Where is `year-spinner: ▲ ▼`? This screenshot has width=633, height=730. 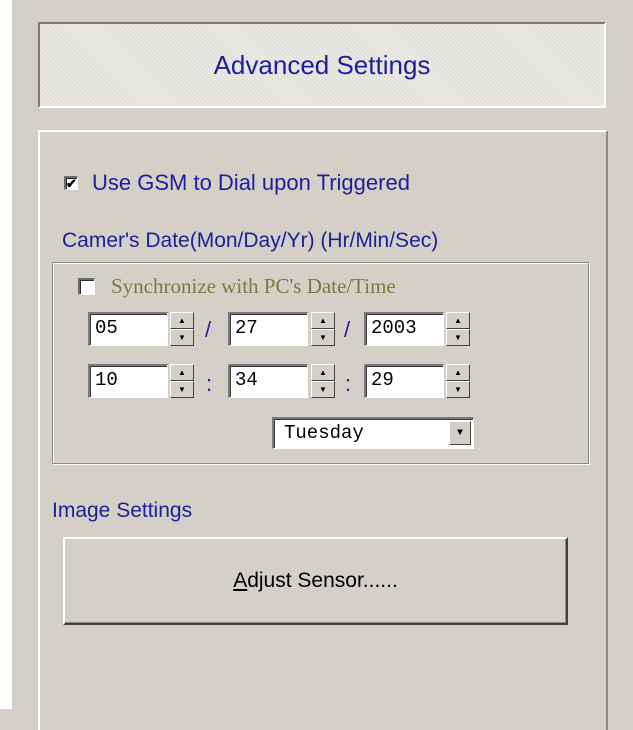 year-spinner: ▲ ▼ is located at coordinates (458, 329).